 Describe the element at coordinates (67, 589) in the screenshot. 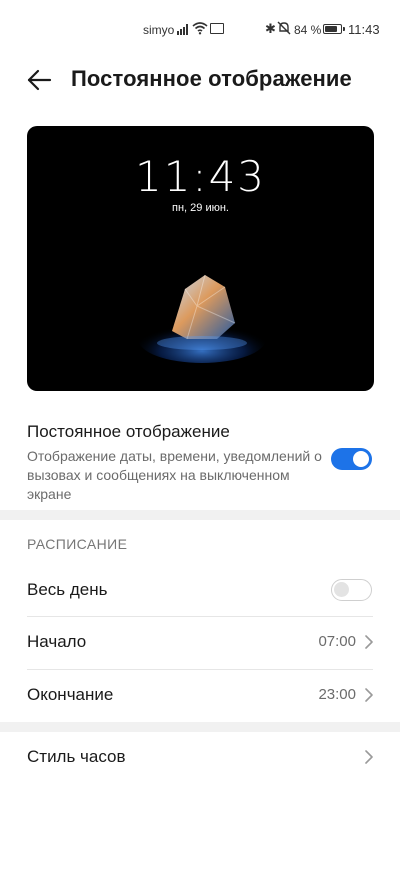

I see `all-day-label: Весь день` at that location.